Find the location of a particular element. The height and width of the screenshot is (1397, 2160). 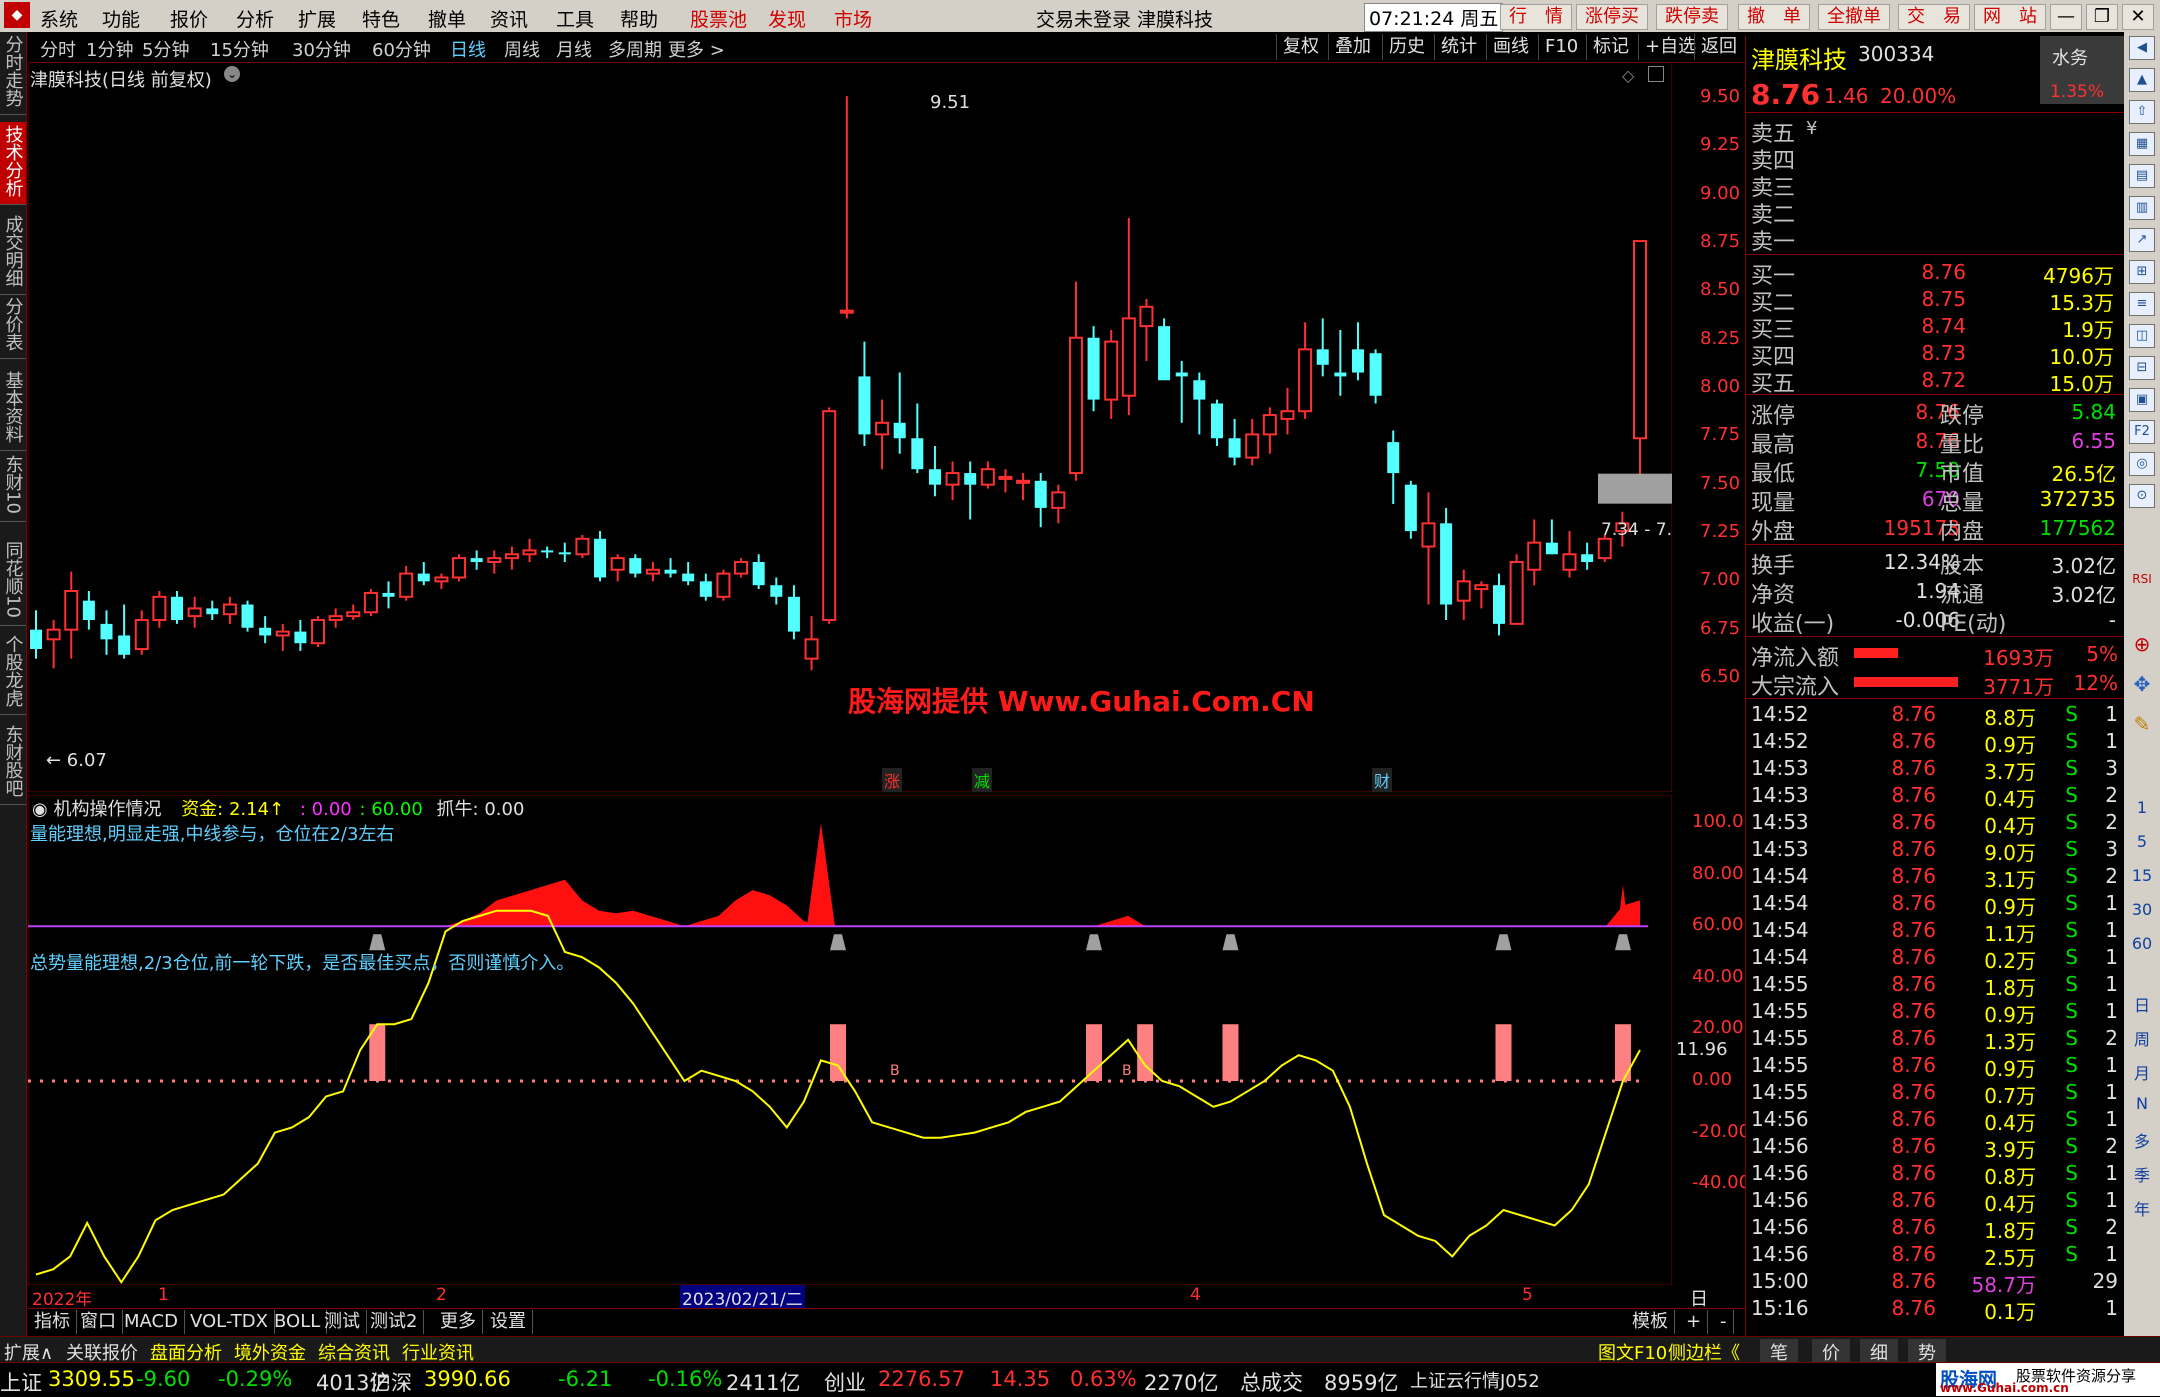

tool-4: 画线 is located at coordinates (1510, 47).